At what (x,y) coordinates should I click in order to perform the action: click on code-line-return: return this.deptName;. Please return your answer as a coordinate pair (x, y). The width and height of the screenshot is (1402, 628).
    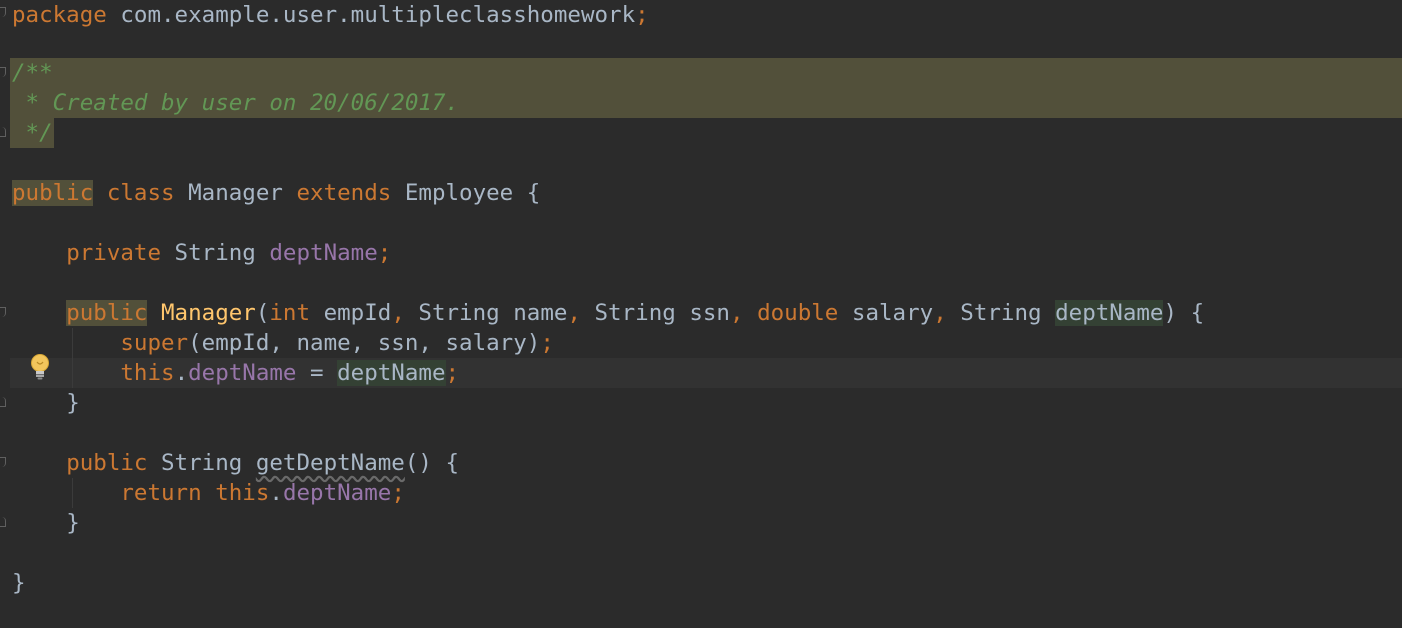
    Looking at the image, I should click on (208, 493).